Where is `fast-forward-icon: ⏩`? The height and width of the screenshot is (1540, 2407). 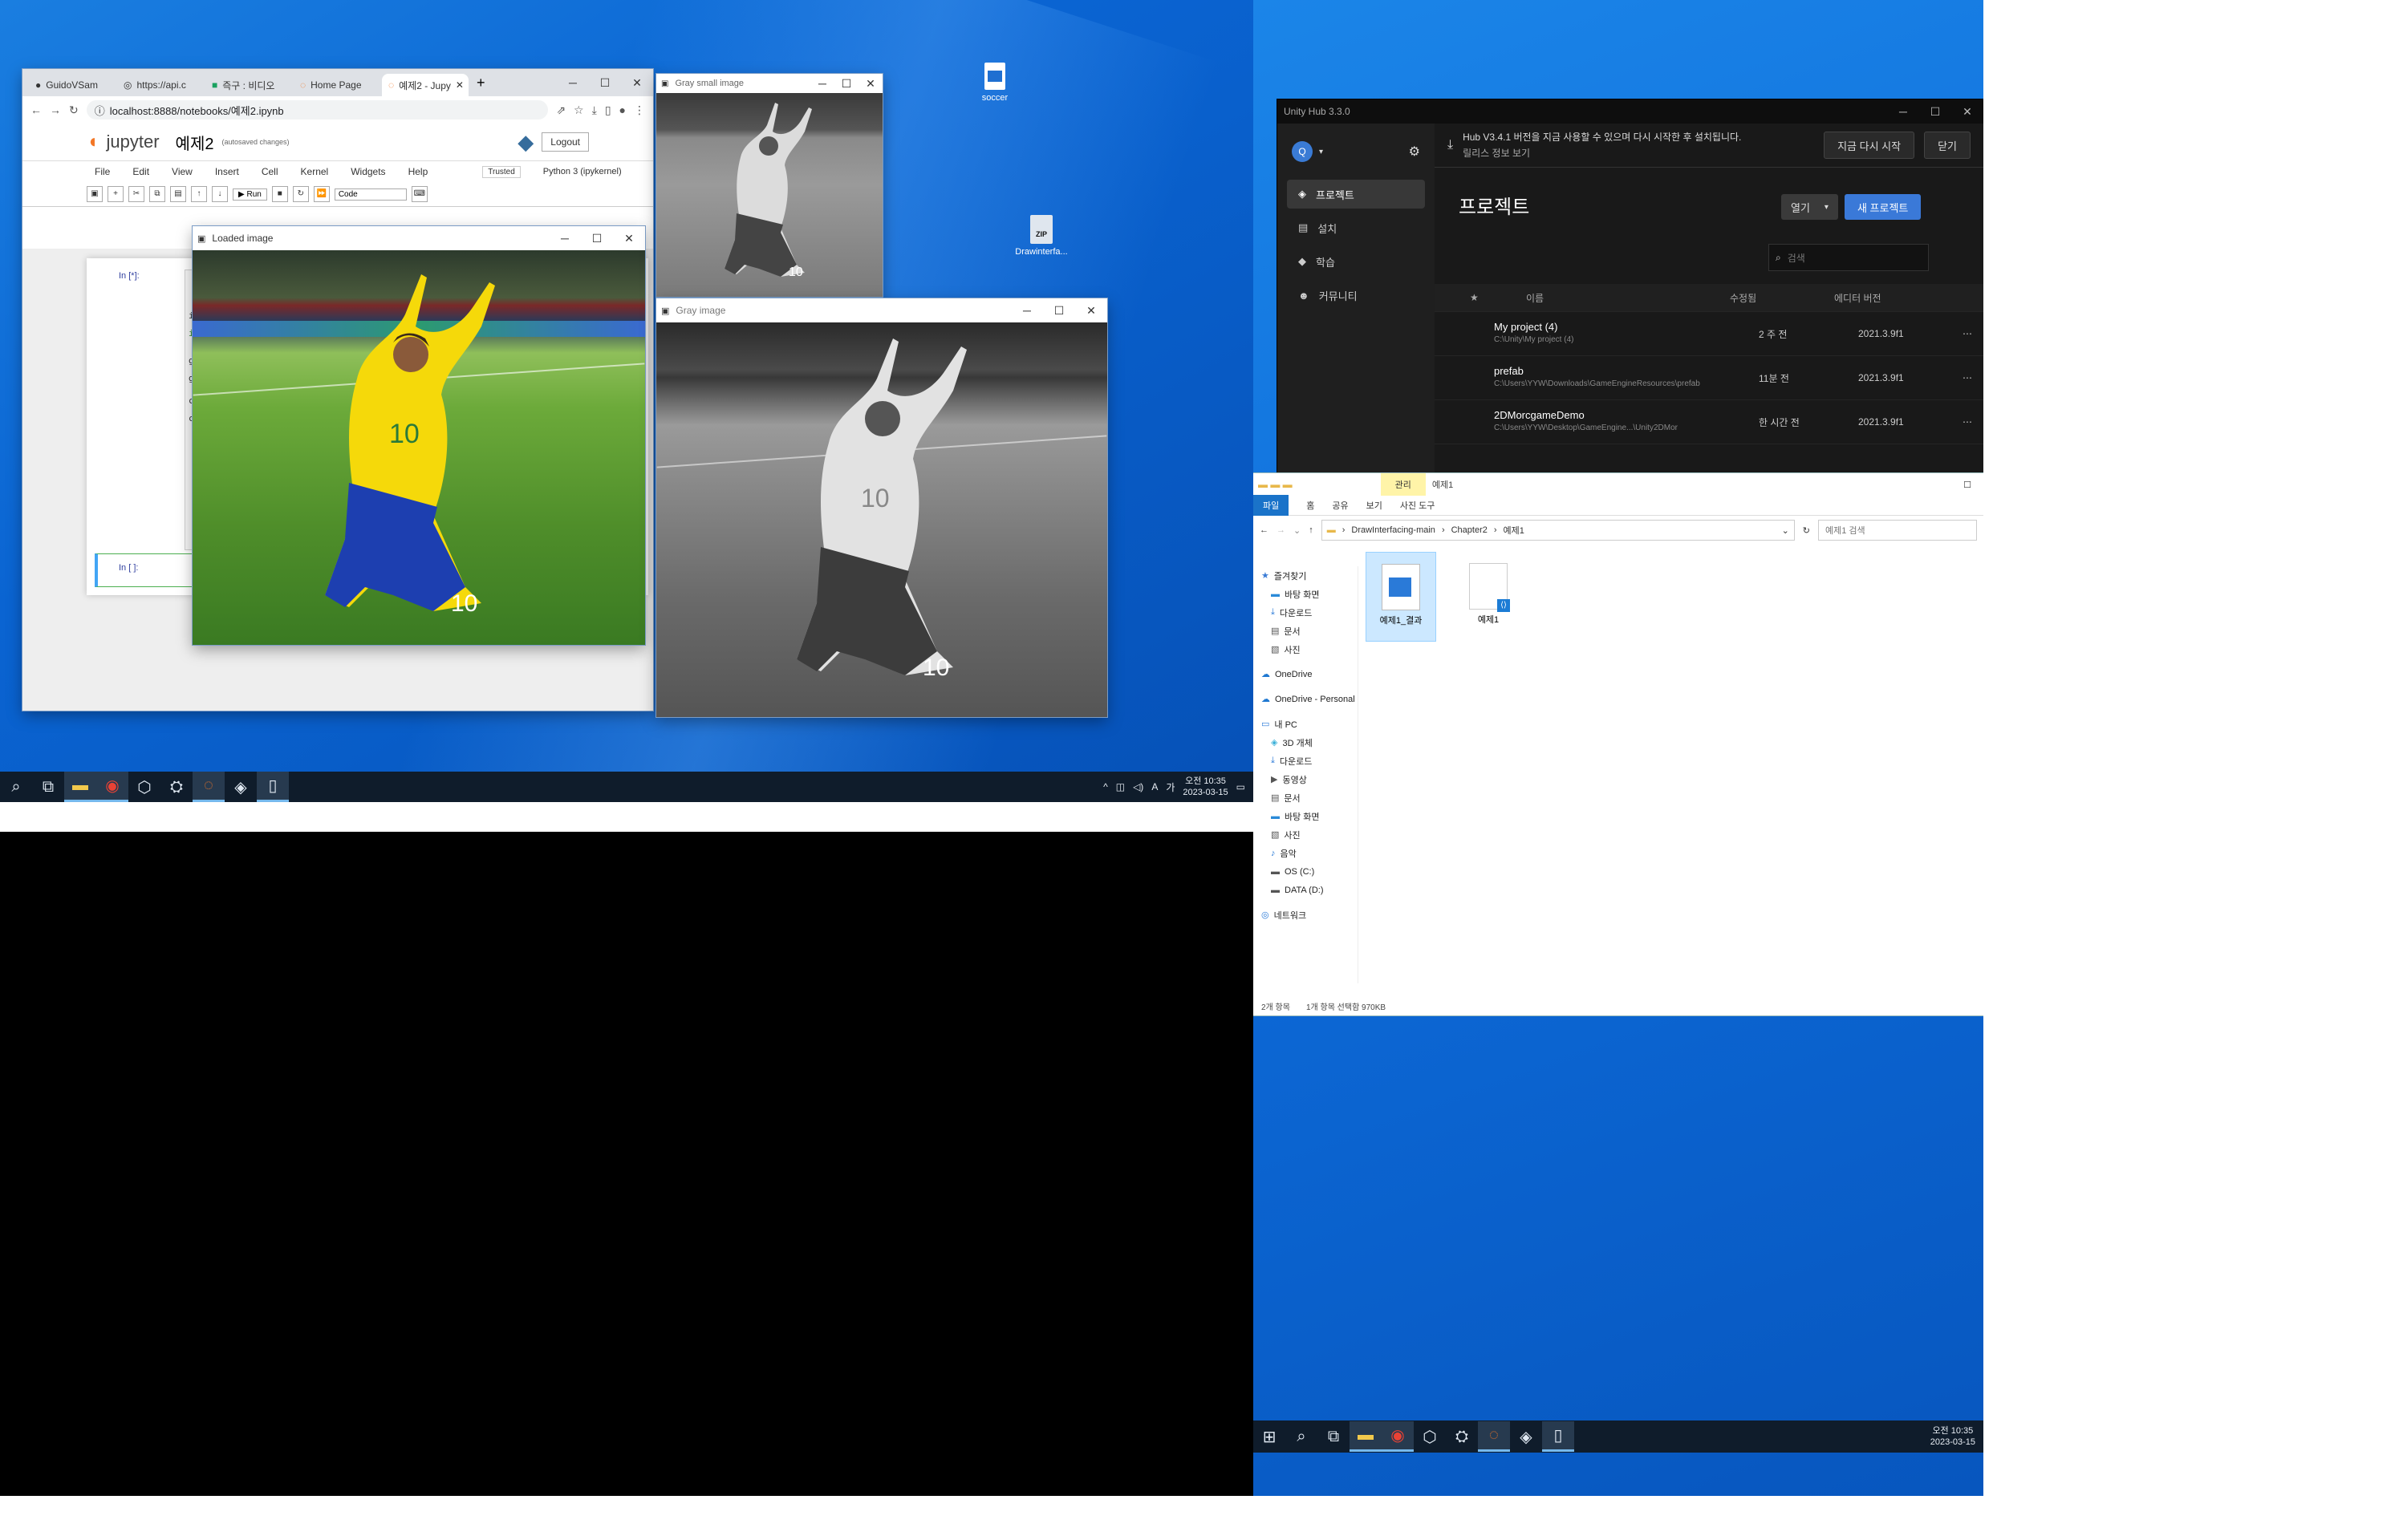 fast-forward-icon: ⏩ is located at coordinates (321, 194).